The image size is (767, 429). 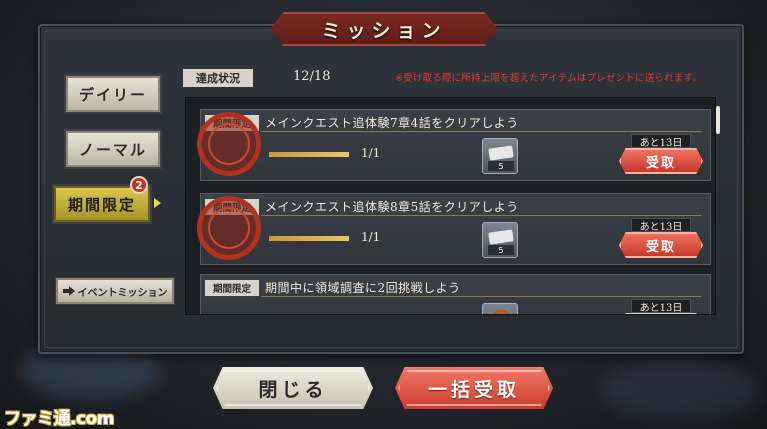 I want to click on event-mission-button: イベントミッション, so click(x=115, y=291).